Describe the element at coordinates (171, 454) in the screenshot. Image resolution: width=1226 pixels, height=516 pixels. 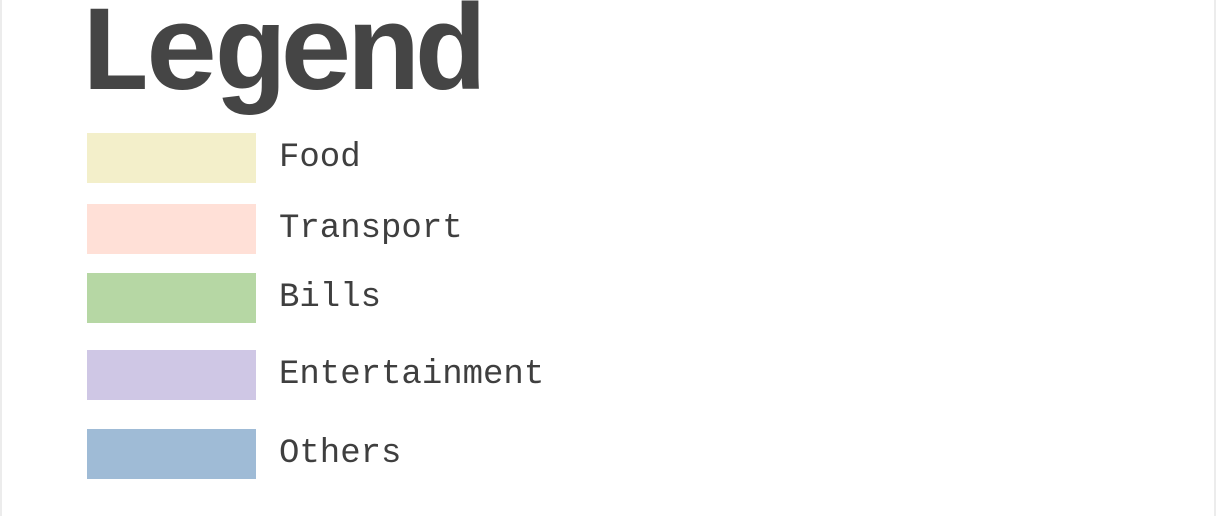
I see `color-swatch-others` at that location.